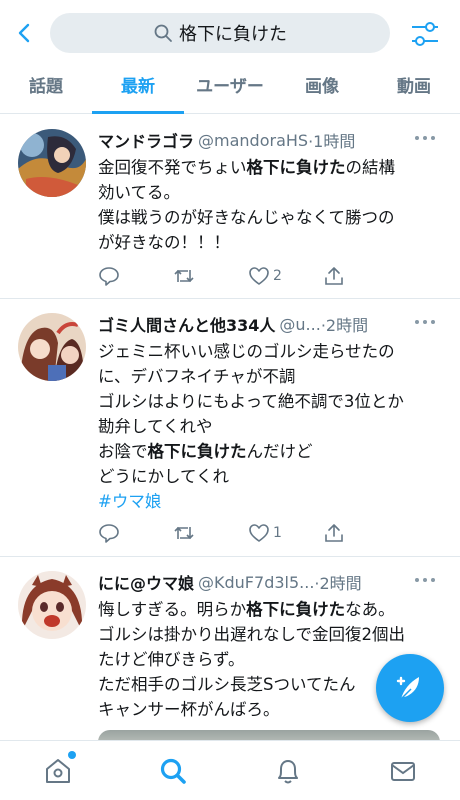 The width and height of the screenshot is (460, 800). I want to click on nav-messages, so click(402, 770).